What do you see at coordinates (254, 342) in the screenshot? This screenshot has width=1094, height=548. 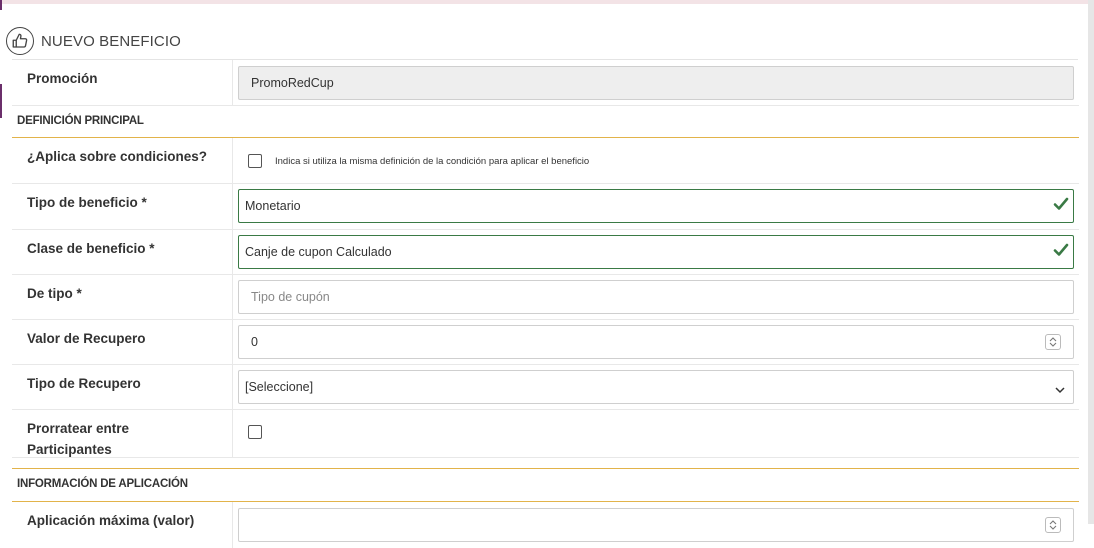 I see `valor-recupero-value: 0` at bounding box center [254, 342].